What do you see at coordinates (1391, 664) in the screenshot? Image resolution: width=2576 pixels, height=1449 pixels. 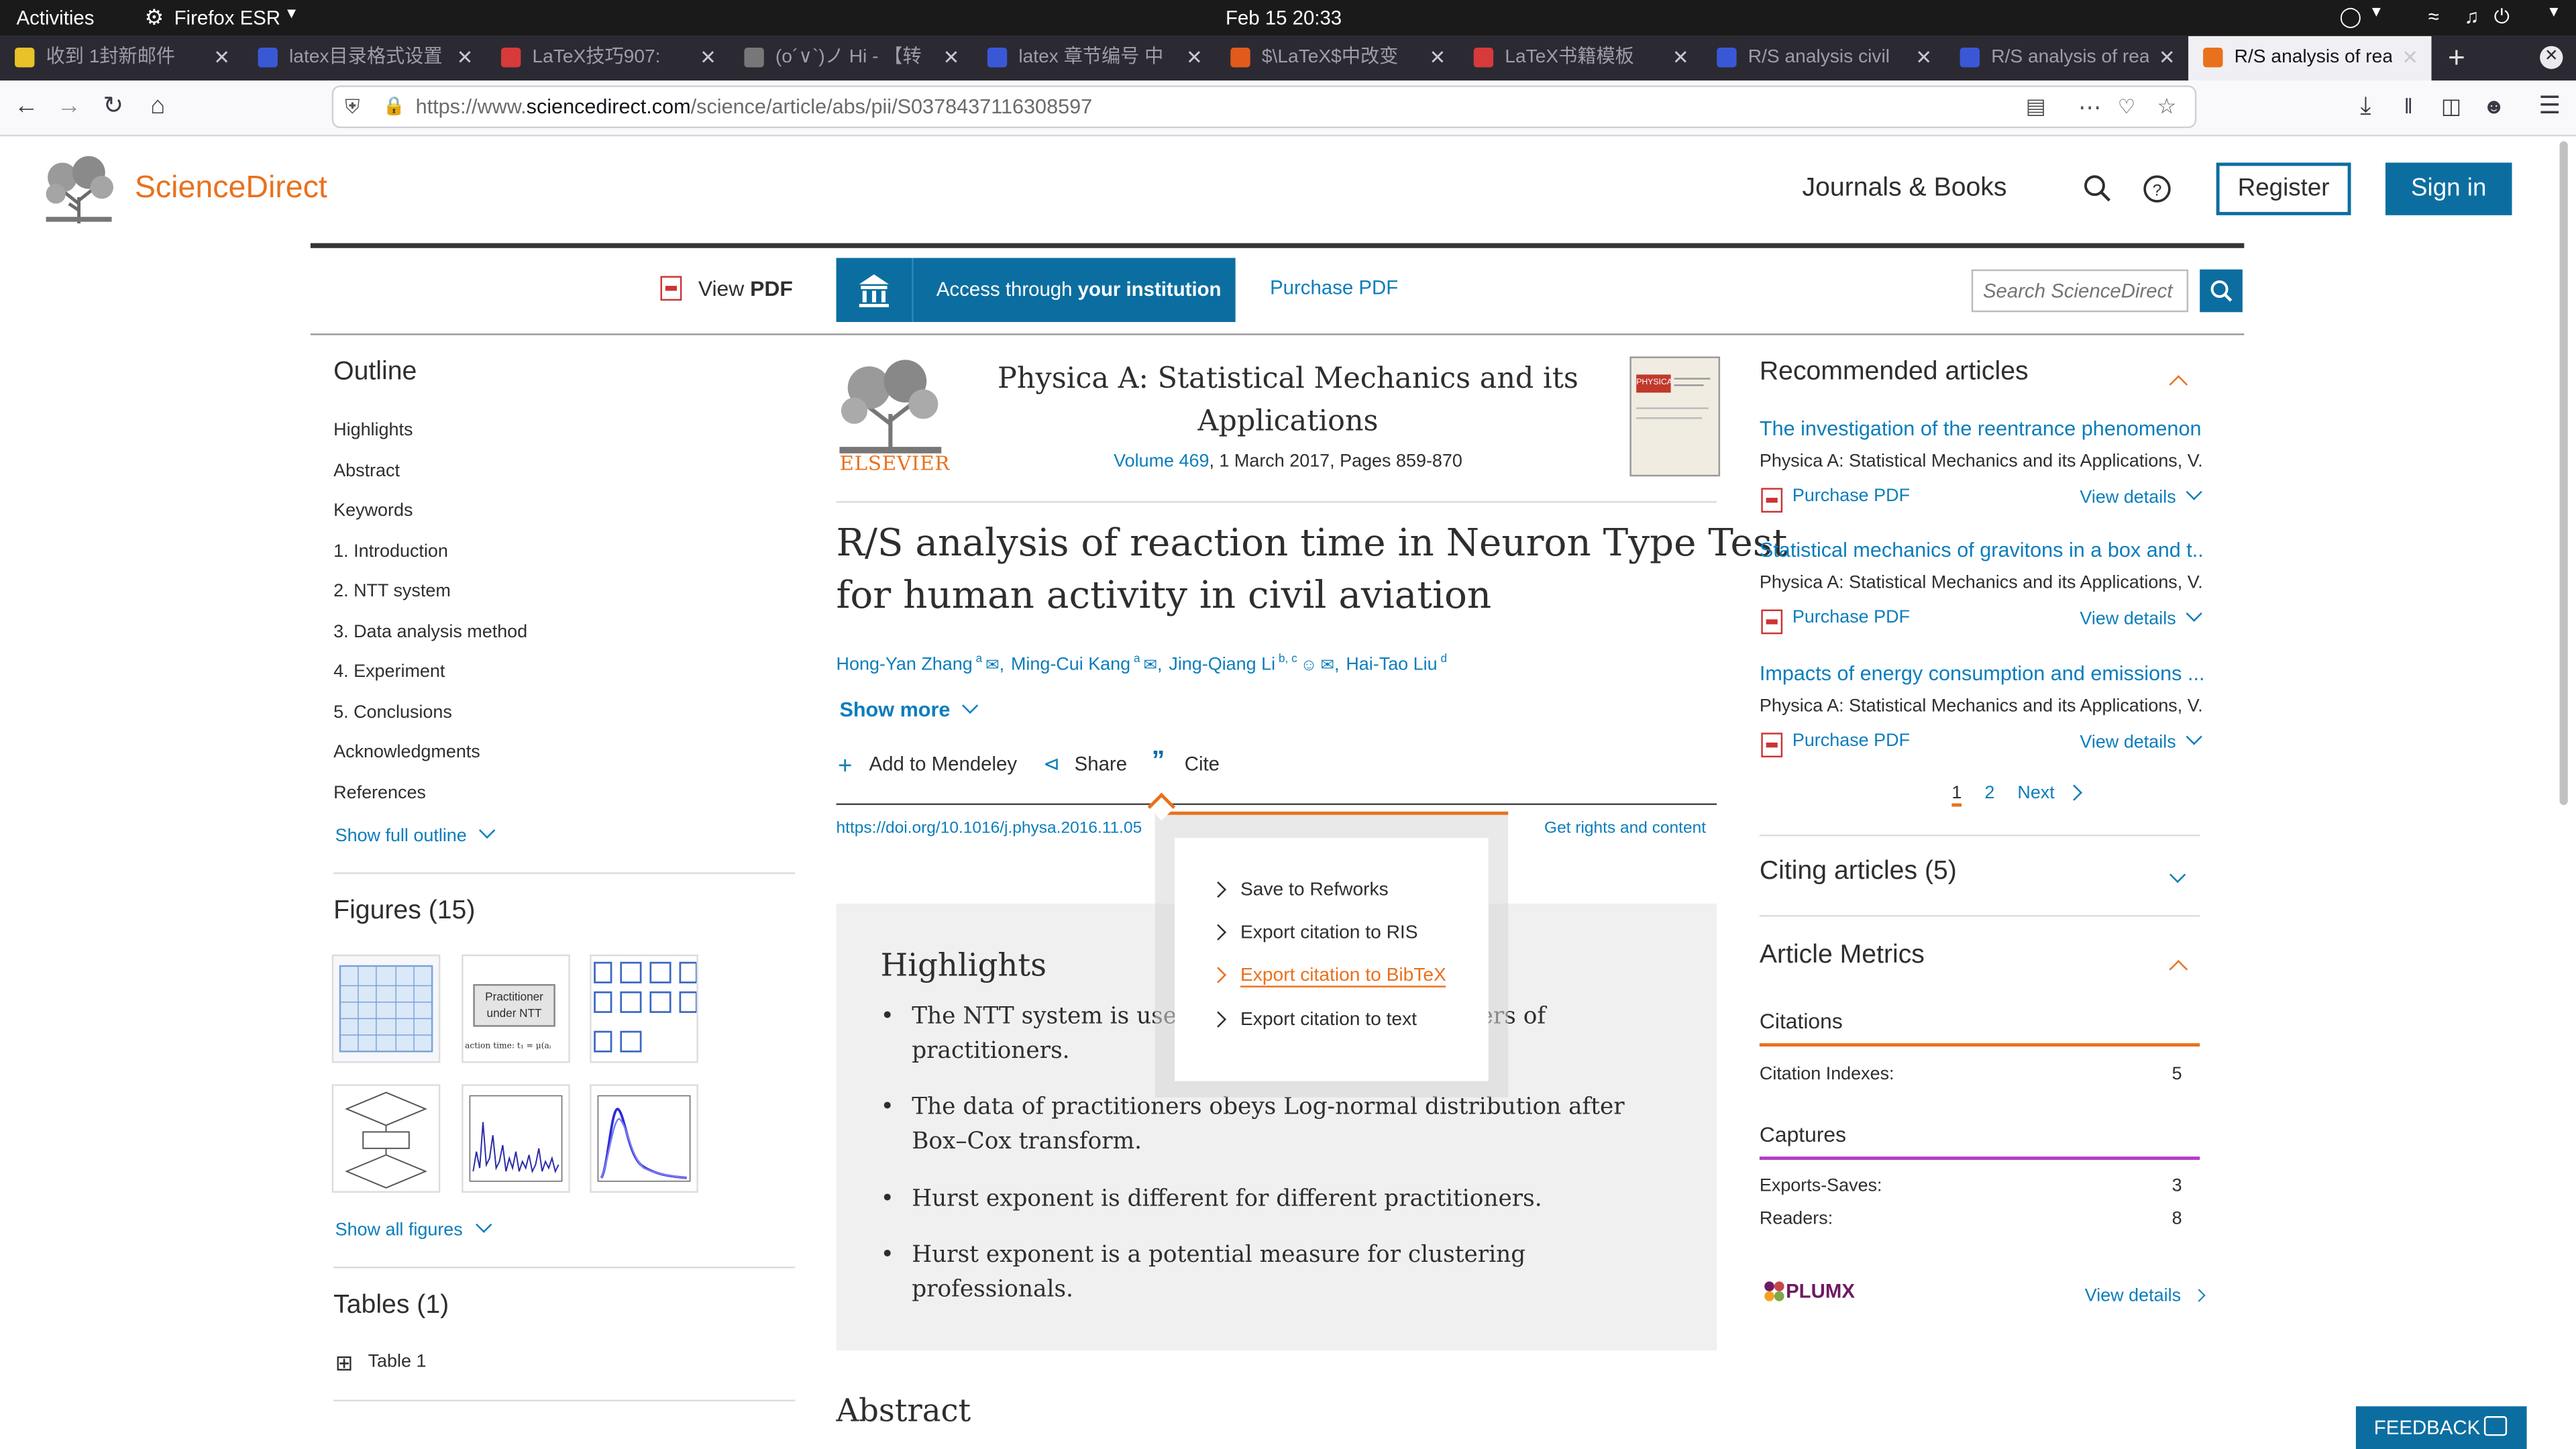 I see `author-name: Hai-Tao Liu` at bounding box center [1391, 664].